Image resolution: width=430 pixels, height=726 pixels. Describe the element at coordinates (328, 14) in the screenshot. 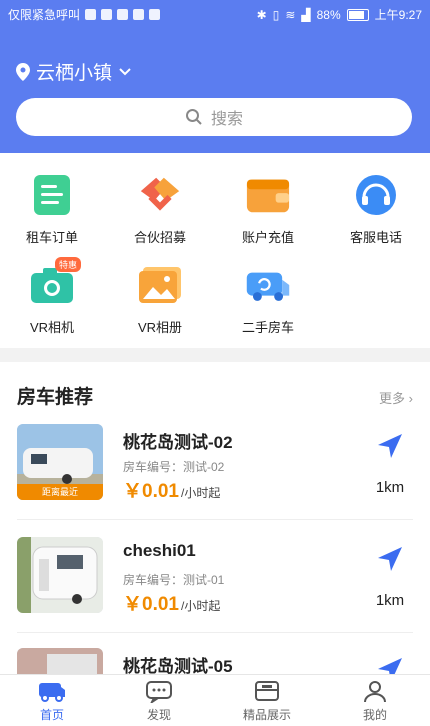

I see `battery-percent: 88%` at that location.